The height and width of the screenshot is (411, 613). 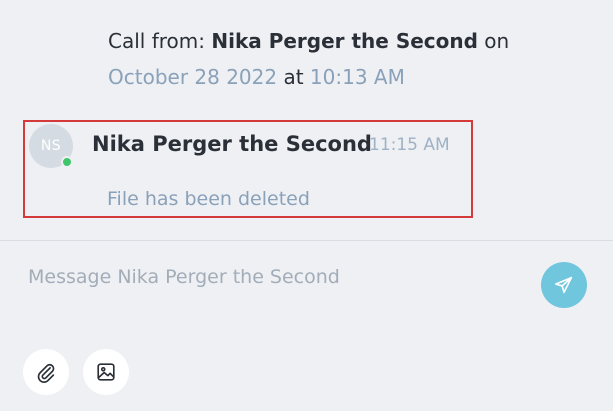 I want to click on send-button, so click(x=564, y=285).